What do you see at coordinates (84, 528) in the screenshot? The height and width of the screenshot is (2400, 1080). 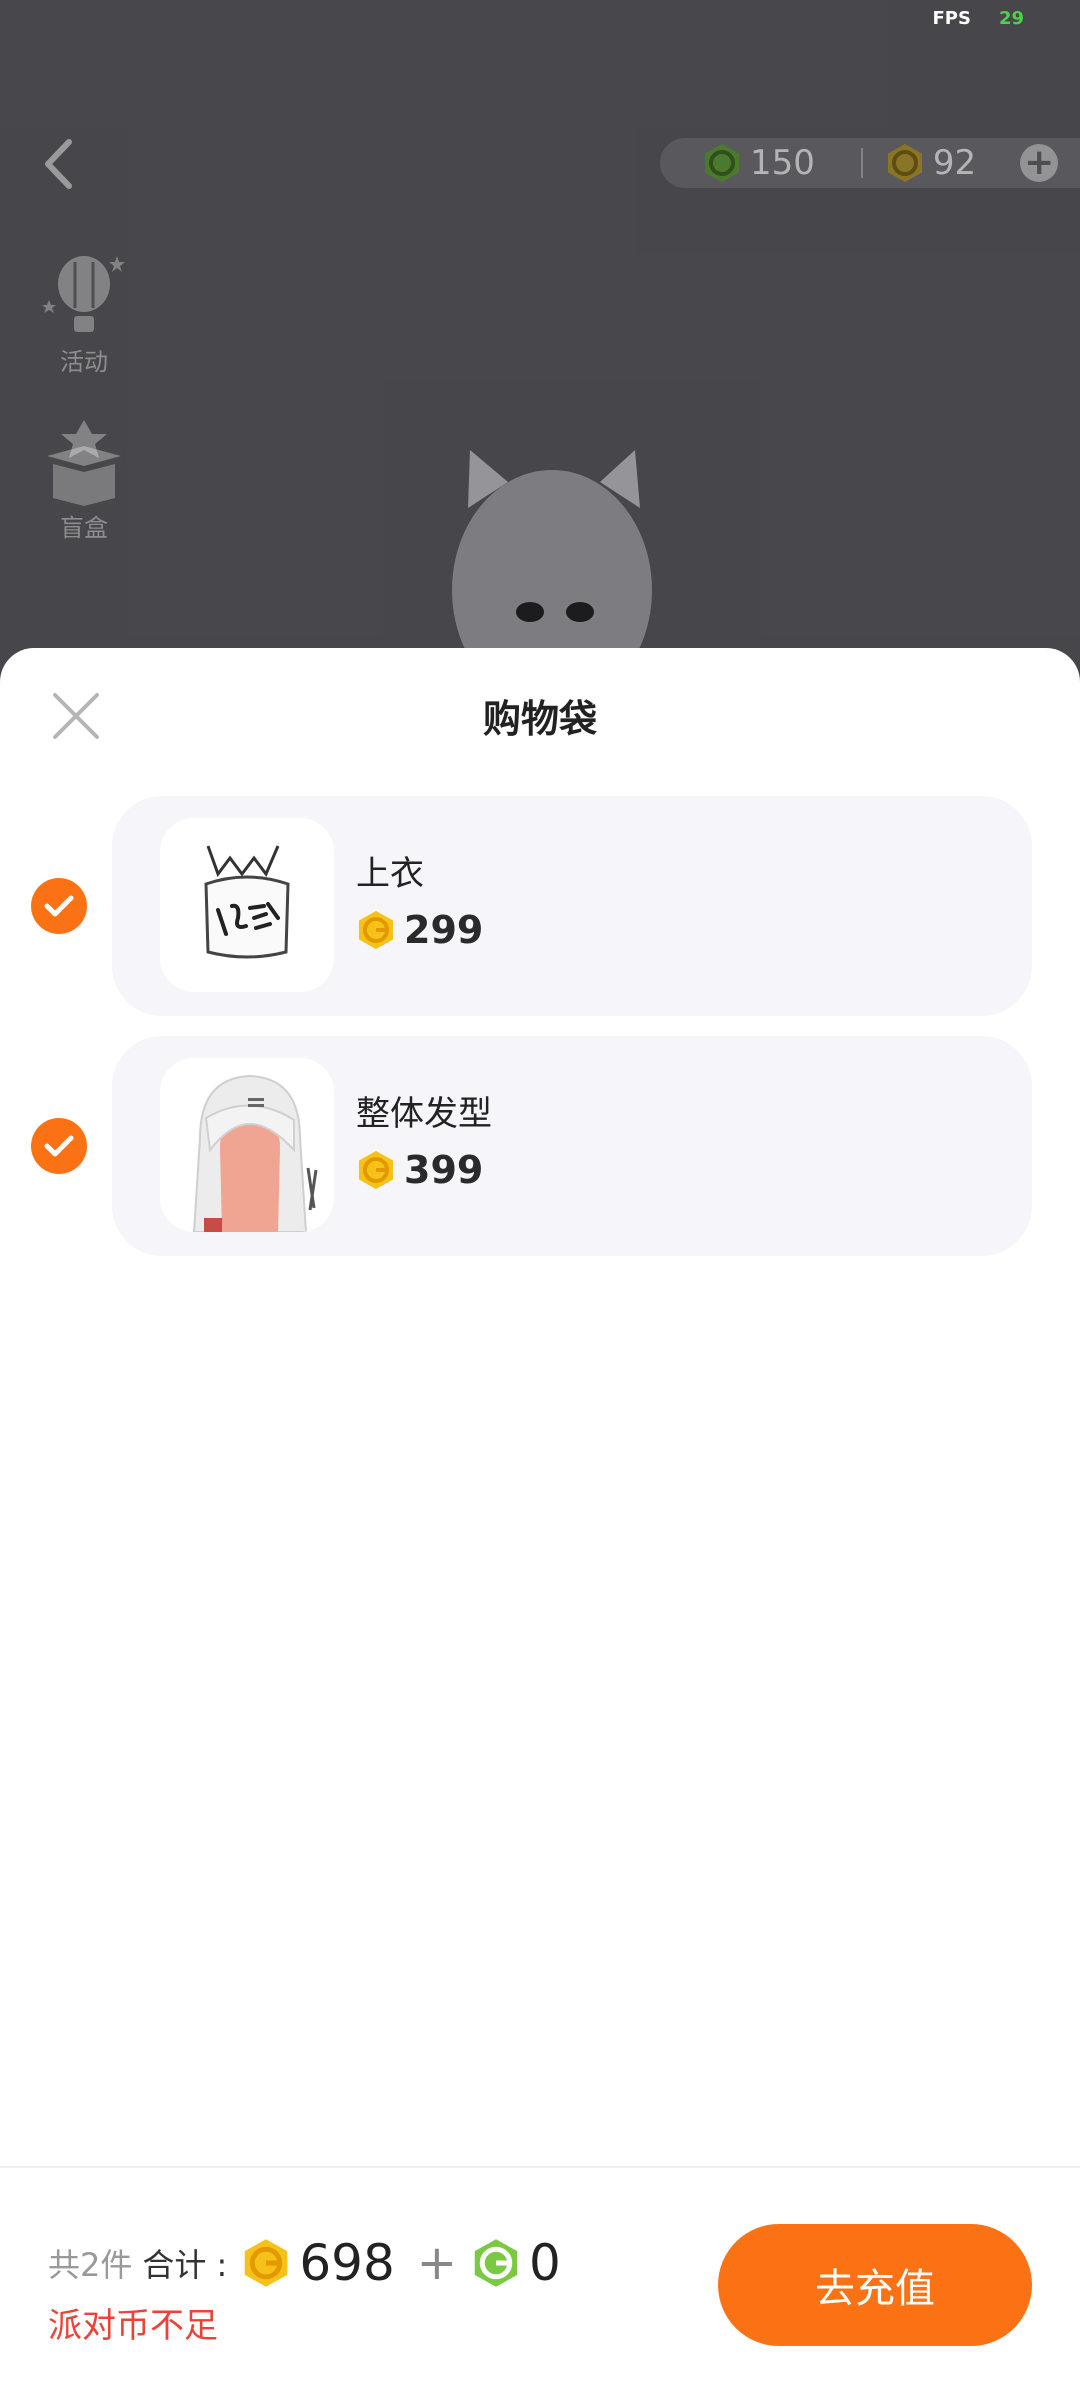 I see `side-menu-blind-box-label: 盲盒` at bounding box center [84, 528].